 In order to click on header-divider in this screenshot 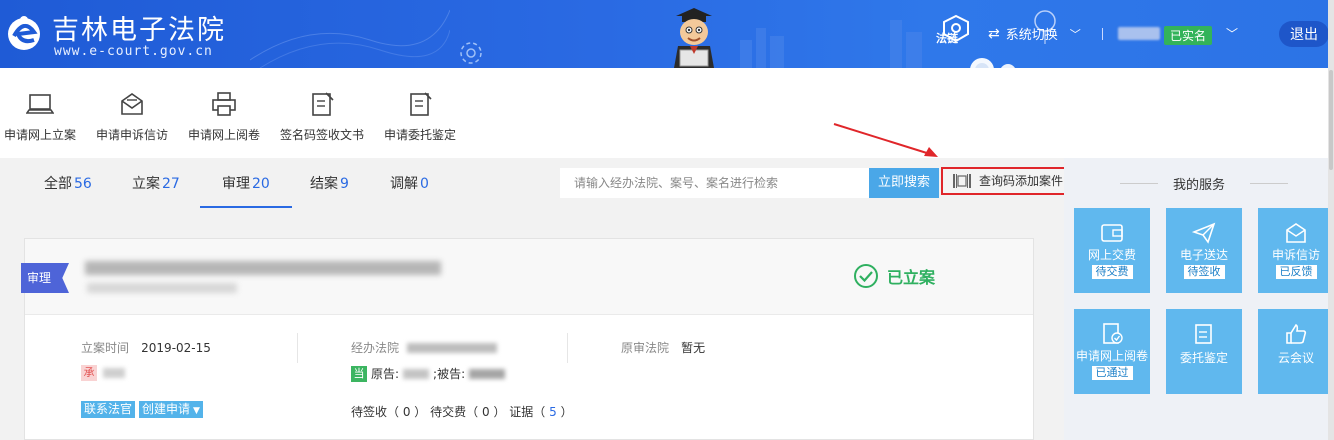, I will do `click(1102, 34)`.